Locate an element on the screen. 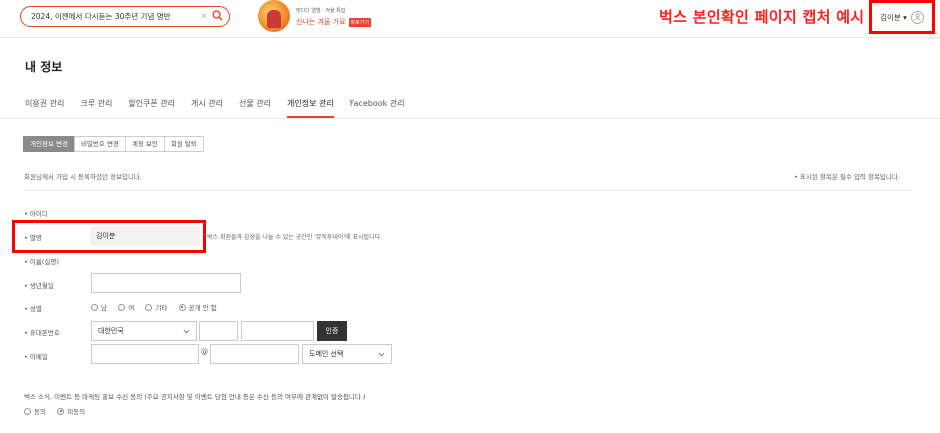  domain-select-value: 도메인 선택 is located at coordinates (326, 354).